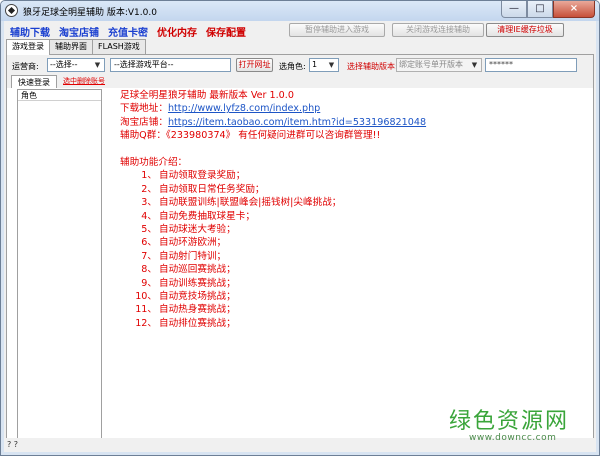  Describe the element at coordinates (540, 9) in the screenshot. I see `maximize-button: □` at that location.